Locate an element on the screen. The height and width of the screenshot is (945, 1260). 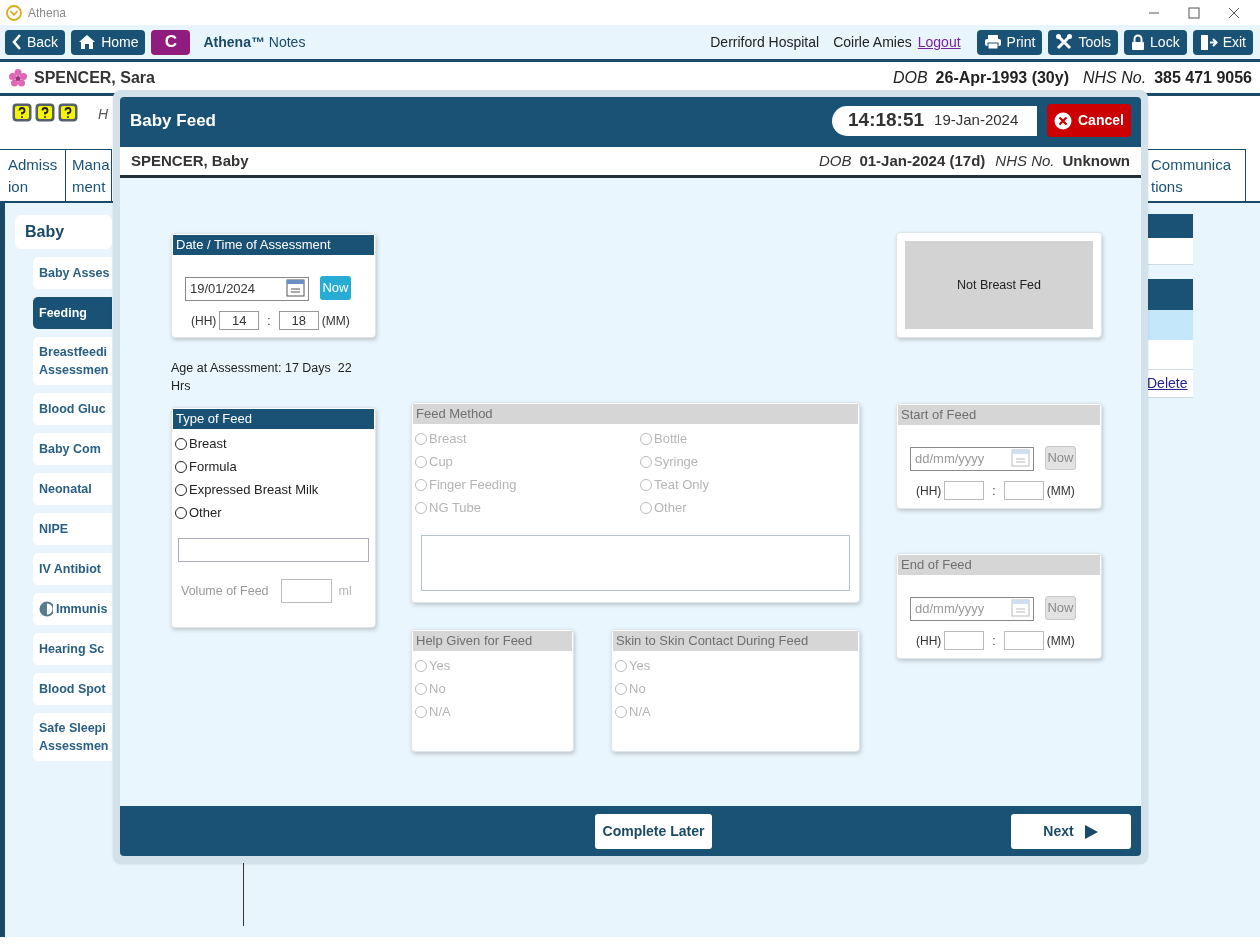
item-label: Immunis is located at coordinates (82, 609).